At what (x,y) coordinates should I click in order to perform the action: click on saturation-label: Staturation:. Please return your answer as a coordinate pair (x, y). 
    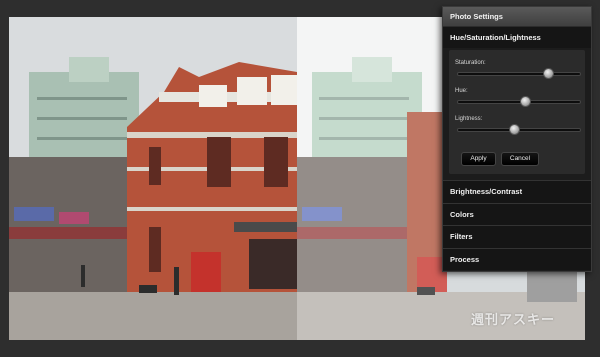
    Looking at the image, I should click on (470, 63).